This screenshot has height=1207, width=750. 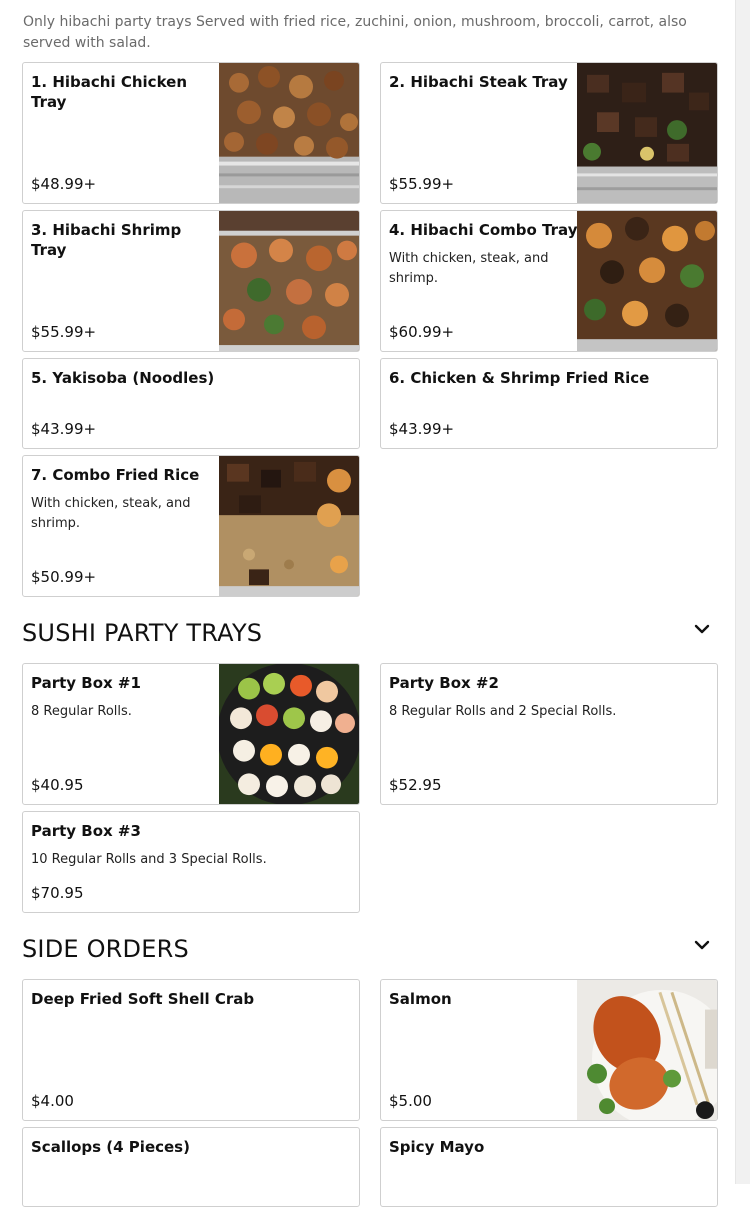 What do you see at coordinates (549, 1167) in the screenshot?
I see `menu-item-spicy-mayo: Spicy Mayo` at bounding box center [549, 1167].